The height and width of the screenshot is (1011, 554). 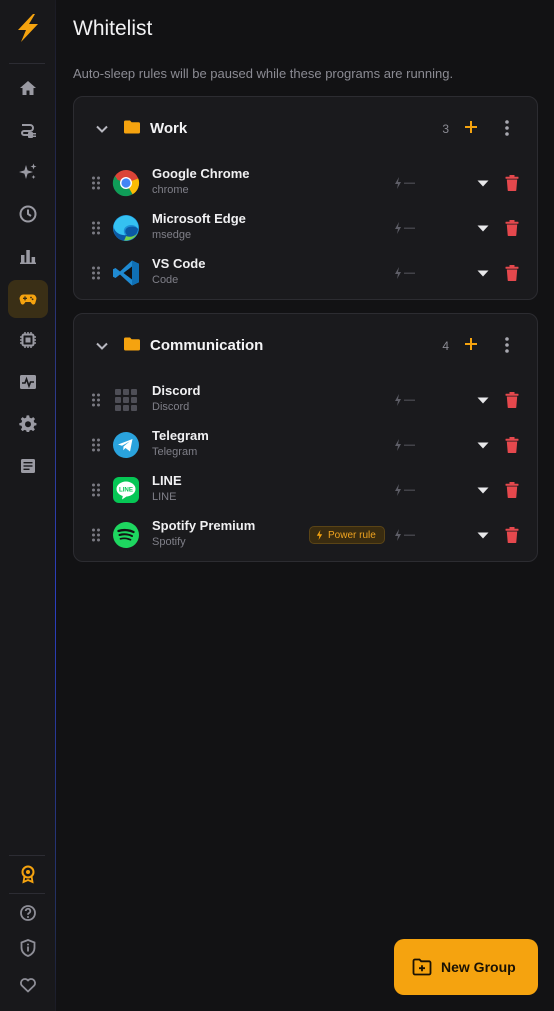 I want to click on line-icon: LINE, so click(x=126, y=490).